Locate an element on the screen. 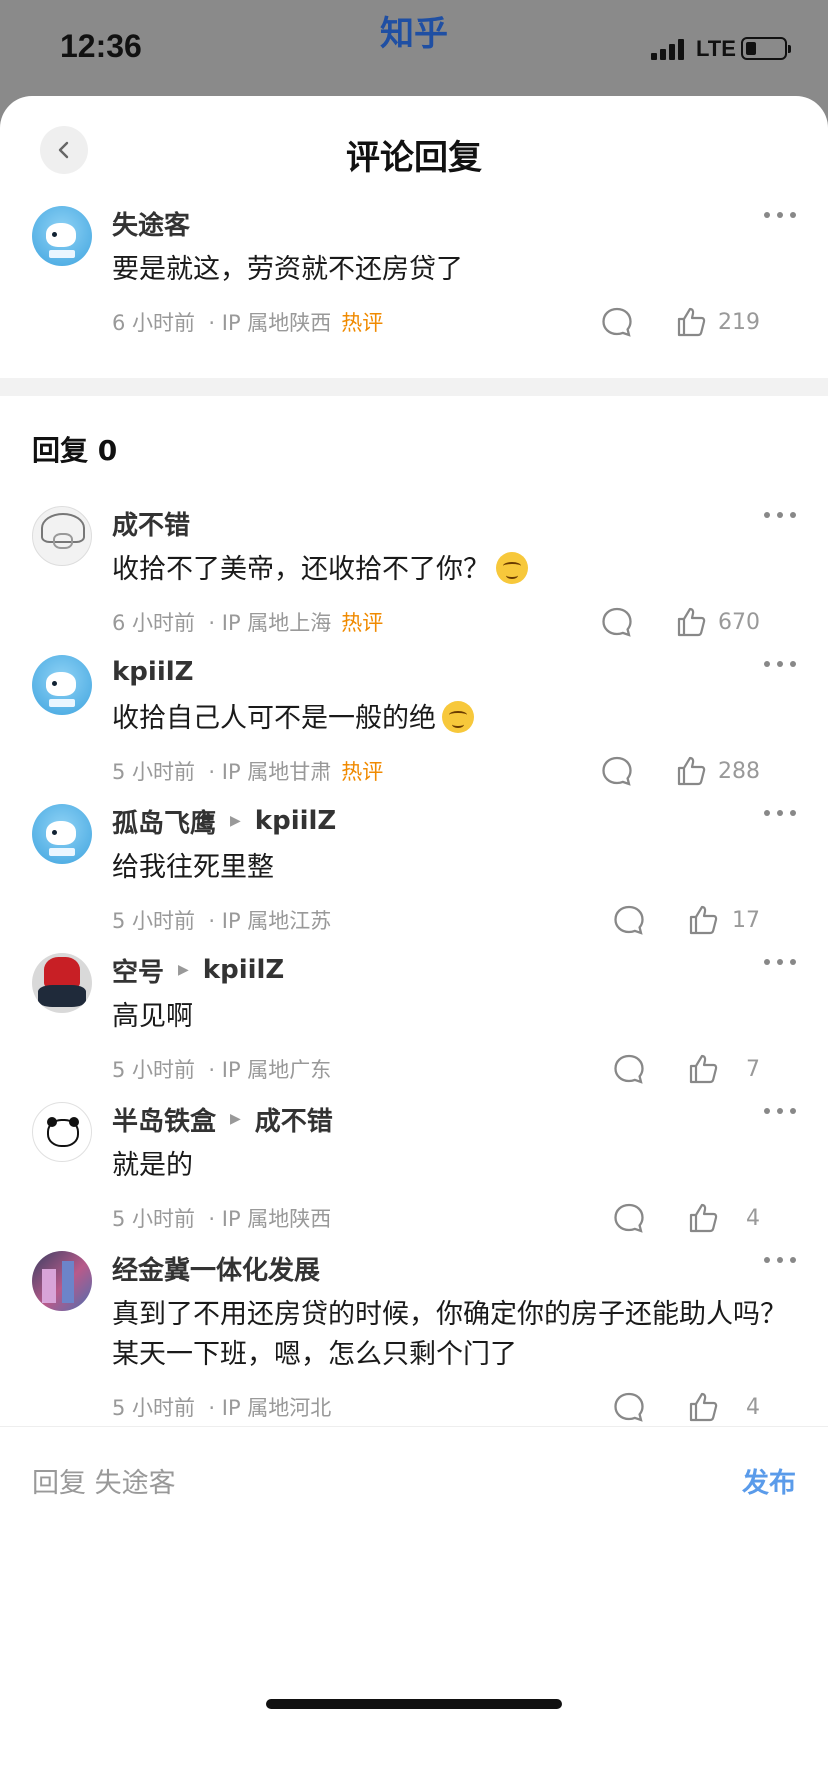 Image resolution: width=828 pixels, height=1792 pixels. comment-location: · IP 属地陕西 is located at coordinates (270, 323).